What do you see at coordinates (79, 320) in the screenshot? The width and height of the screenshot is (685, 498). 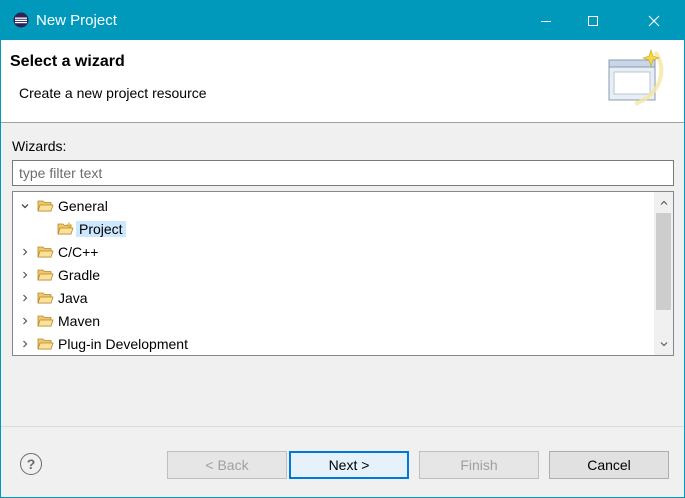 I see `tree-item-label: Maven` at bounding box center [79, 320].